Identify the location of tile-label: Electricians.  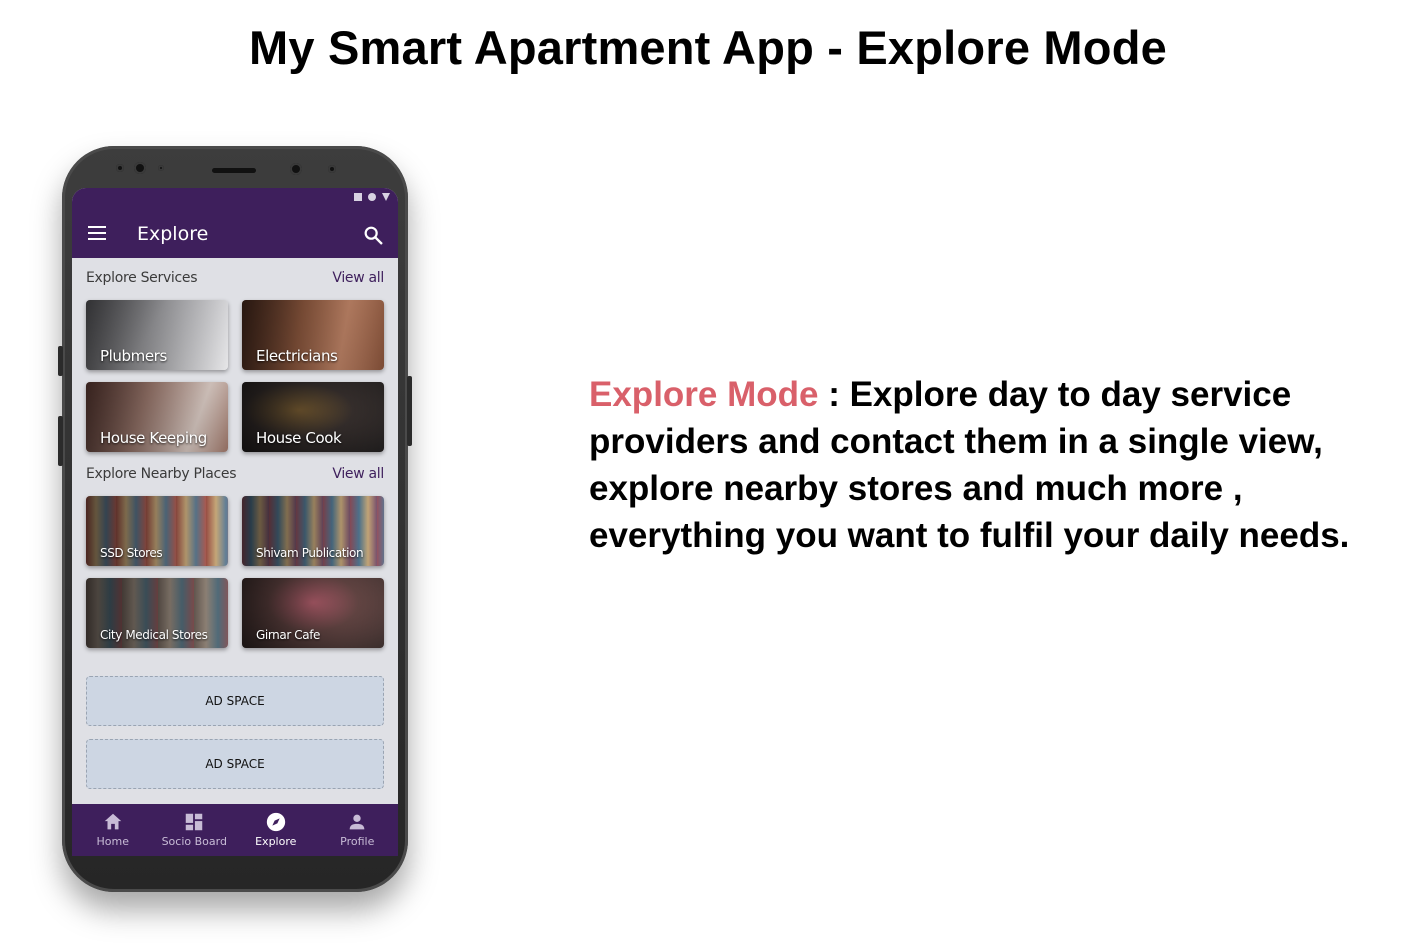
(297, 356).